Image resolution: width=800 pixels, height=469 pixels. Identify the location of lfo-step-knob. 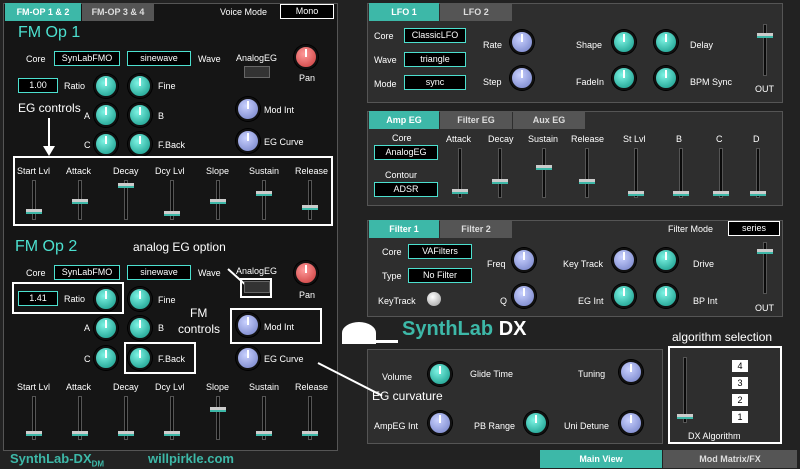
(522, 78).